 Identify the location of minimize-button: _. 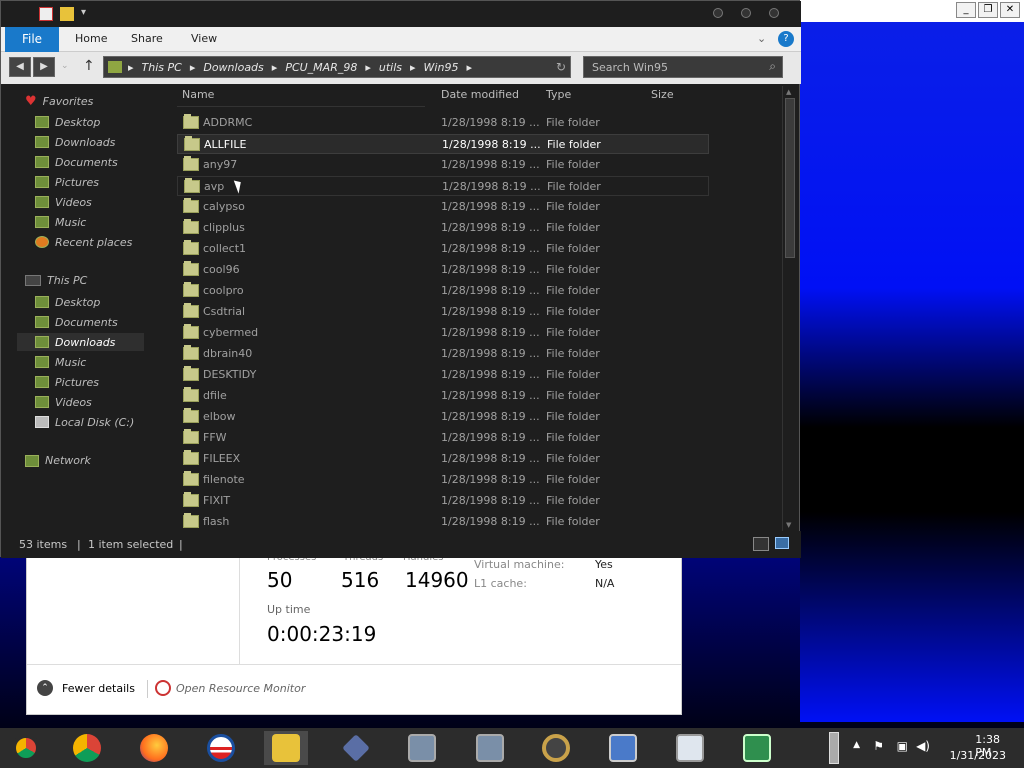
(966, 10).